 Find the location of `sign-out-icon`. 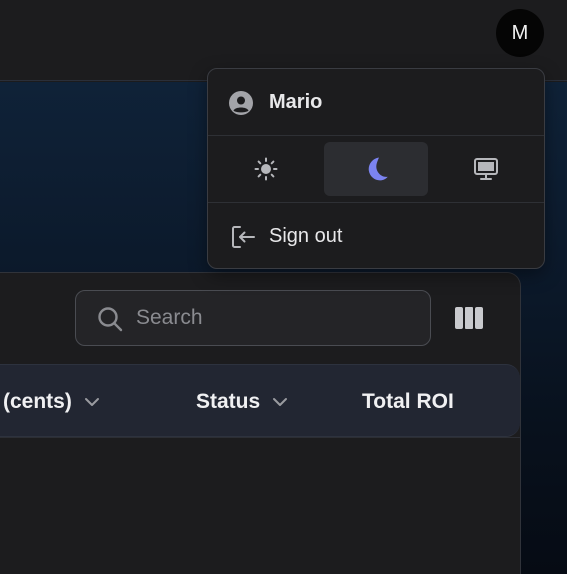

sign-out-icon is located at coordinates (243, 237).